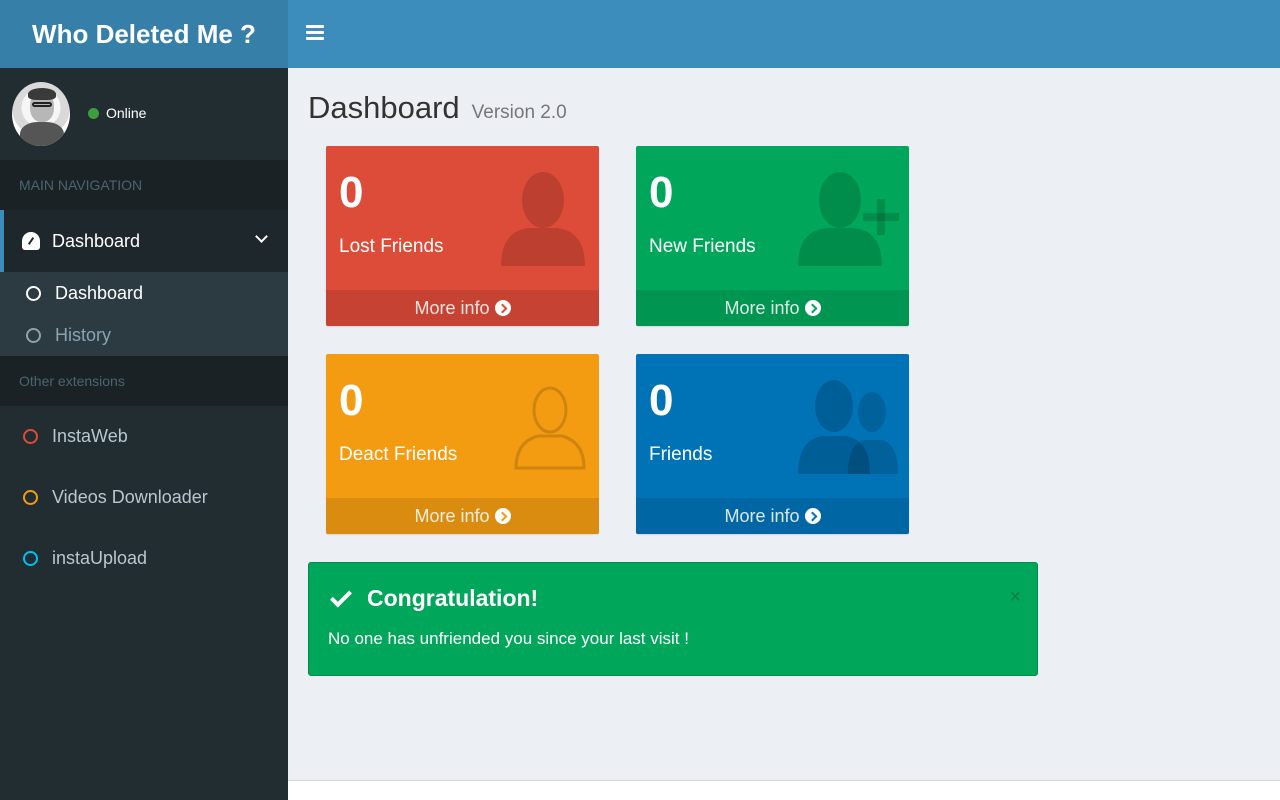 Image resolution: width=1280 pixels, height=800 pixels. I want to click on main-navigation-header: MAIN NAVIGATION, so click(144, 185).